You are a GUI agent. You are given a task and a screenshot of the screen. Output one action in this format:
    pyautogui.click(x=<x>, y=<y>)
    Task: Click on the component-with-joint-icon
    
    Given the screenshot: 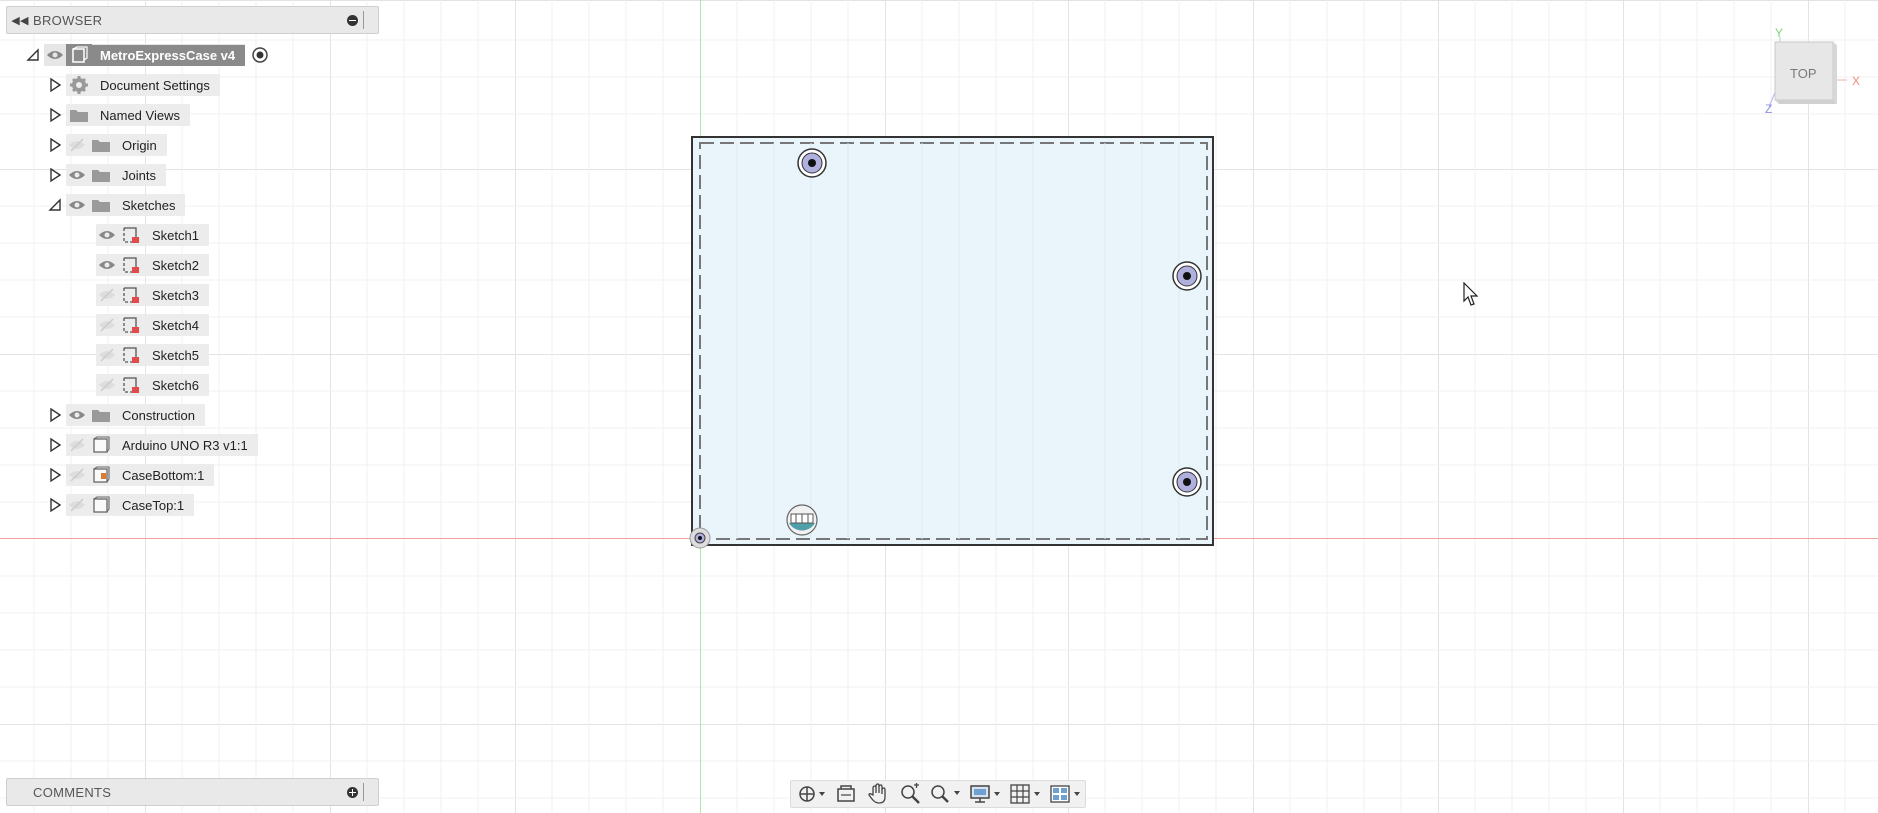 What is the action you would take?
    pyautogui.click(x=101, y=475)
    